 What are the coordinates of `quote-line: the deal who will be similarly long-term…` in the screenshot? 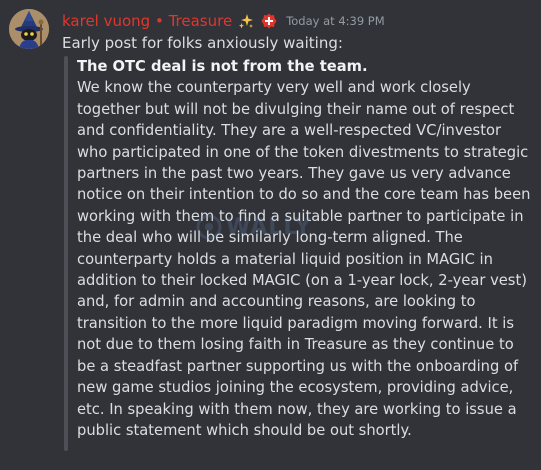 It's located at (270, 238).